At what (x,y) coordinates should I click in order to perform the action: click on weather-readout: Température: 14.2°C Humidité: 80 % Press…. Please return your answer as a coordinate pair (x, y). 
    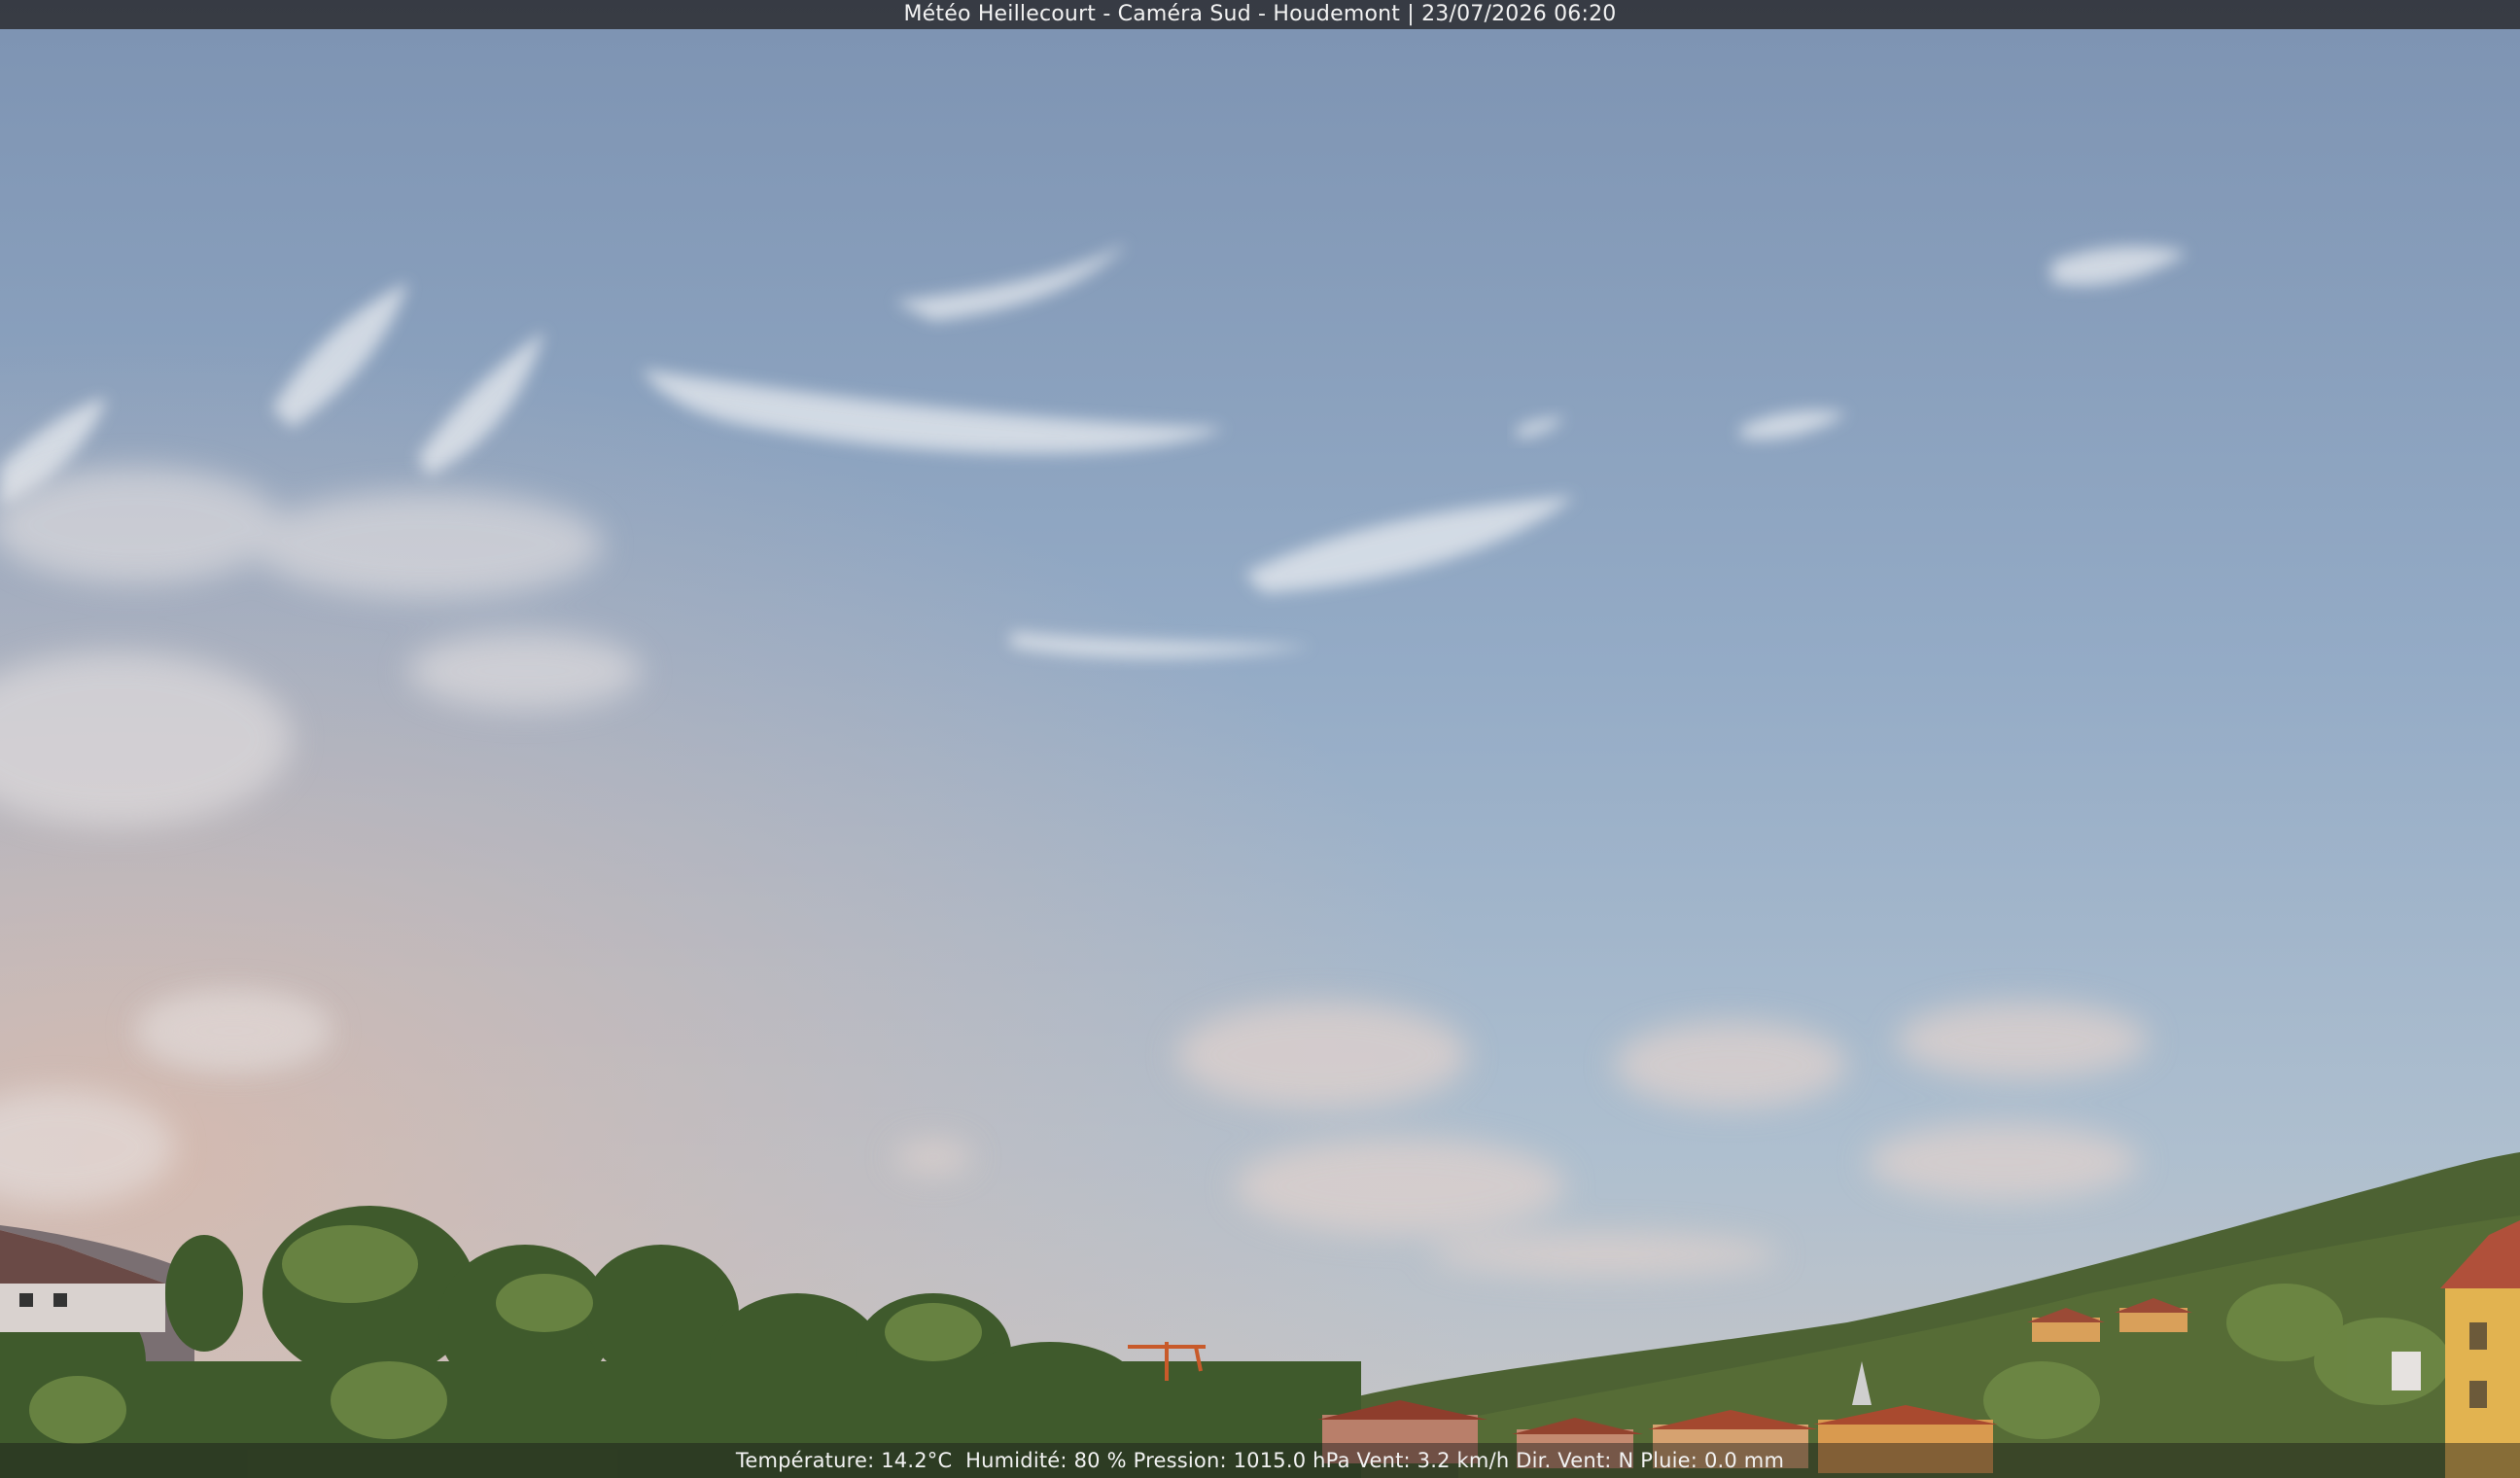
    Looking at the image, I should click on (1260, 1460).